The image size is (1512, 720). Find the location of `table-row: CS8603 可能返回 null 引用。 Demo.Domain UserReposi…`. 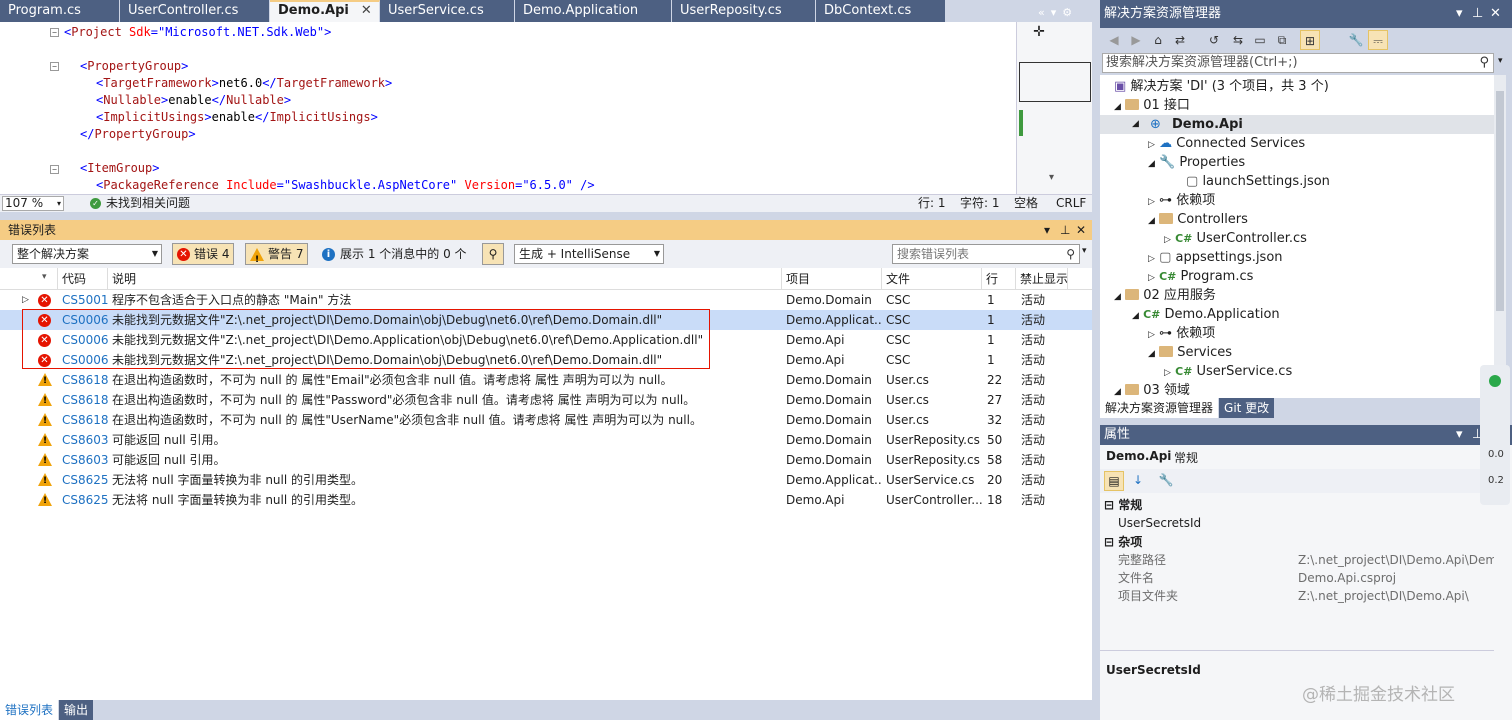

table-row: CS8603 可能返回 null 引用。 Demo.Domain UserReposi… is located at coordinates (546, 460).